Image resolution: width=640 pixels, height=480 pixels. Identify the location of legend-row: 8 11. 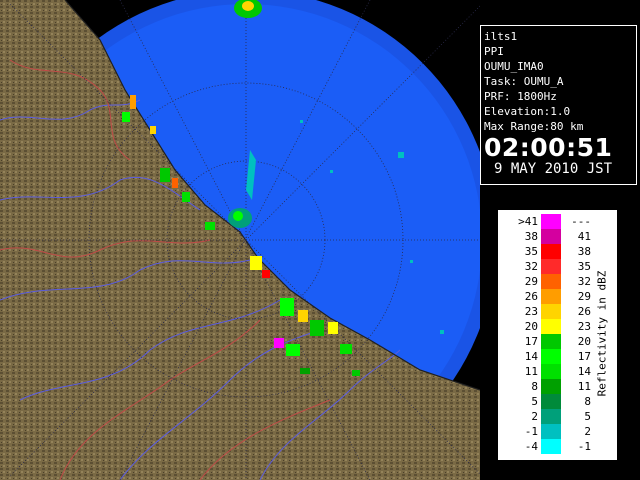
(548, 386).